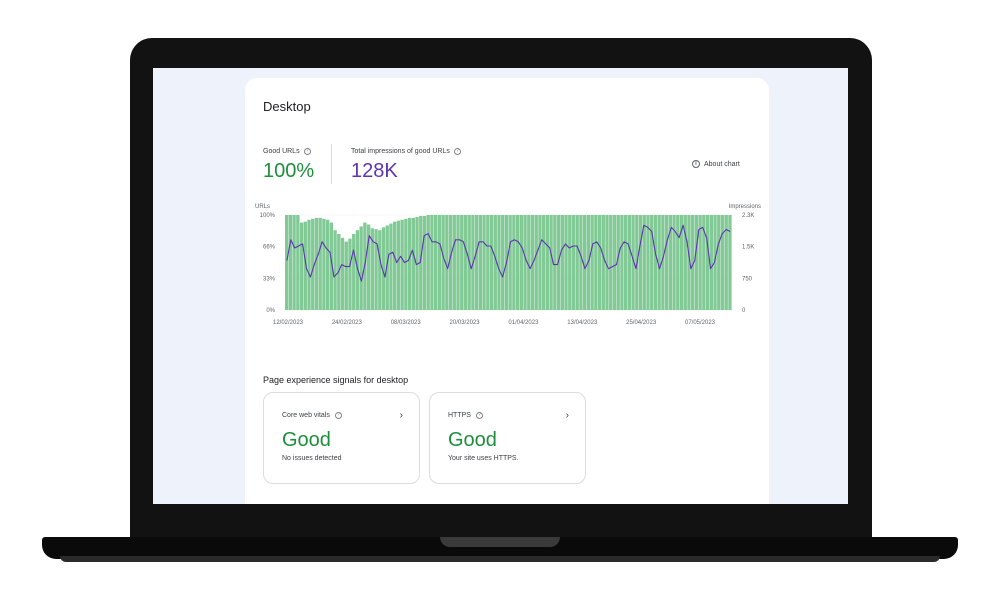 The image size is (1000, 600). Describe the element at coordinates (400, 151) in the screenshot. I see `impressions-label-text: Total impressions of good URLs` at that location.